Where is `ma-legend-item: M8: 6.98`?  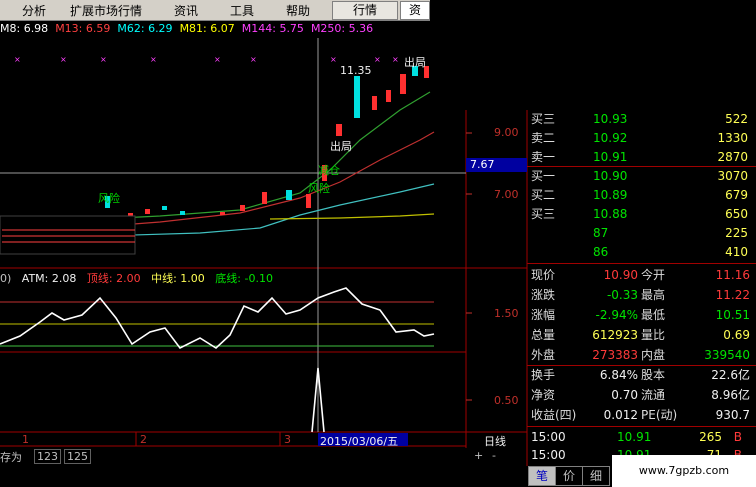
ma-legend-item: M8: 6.98 is located at coordinates (24, 28).